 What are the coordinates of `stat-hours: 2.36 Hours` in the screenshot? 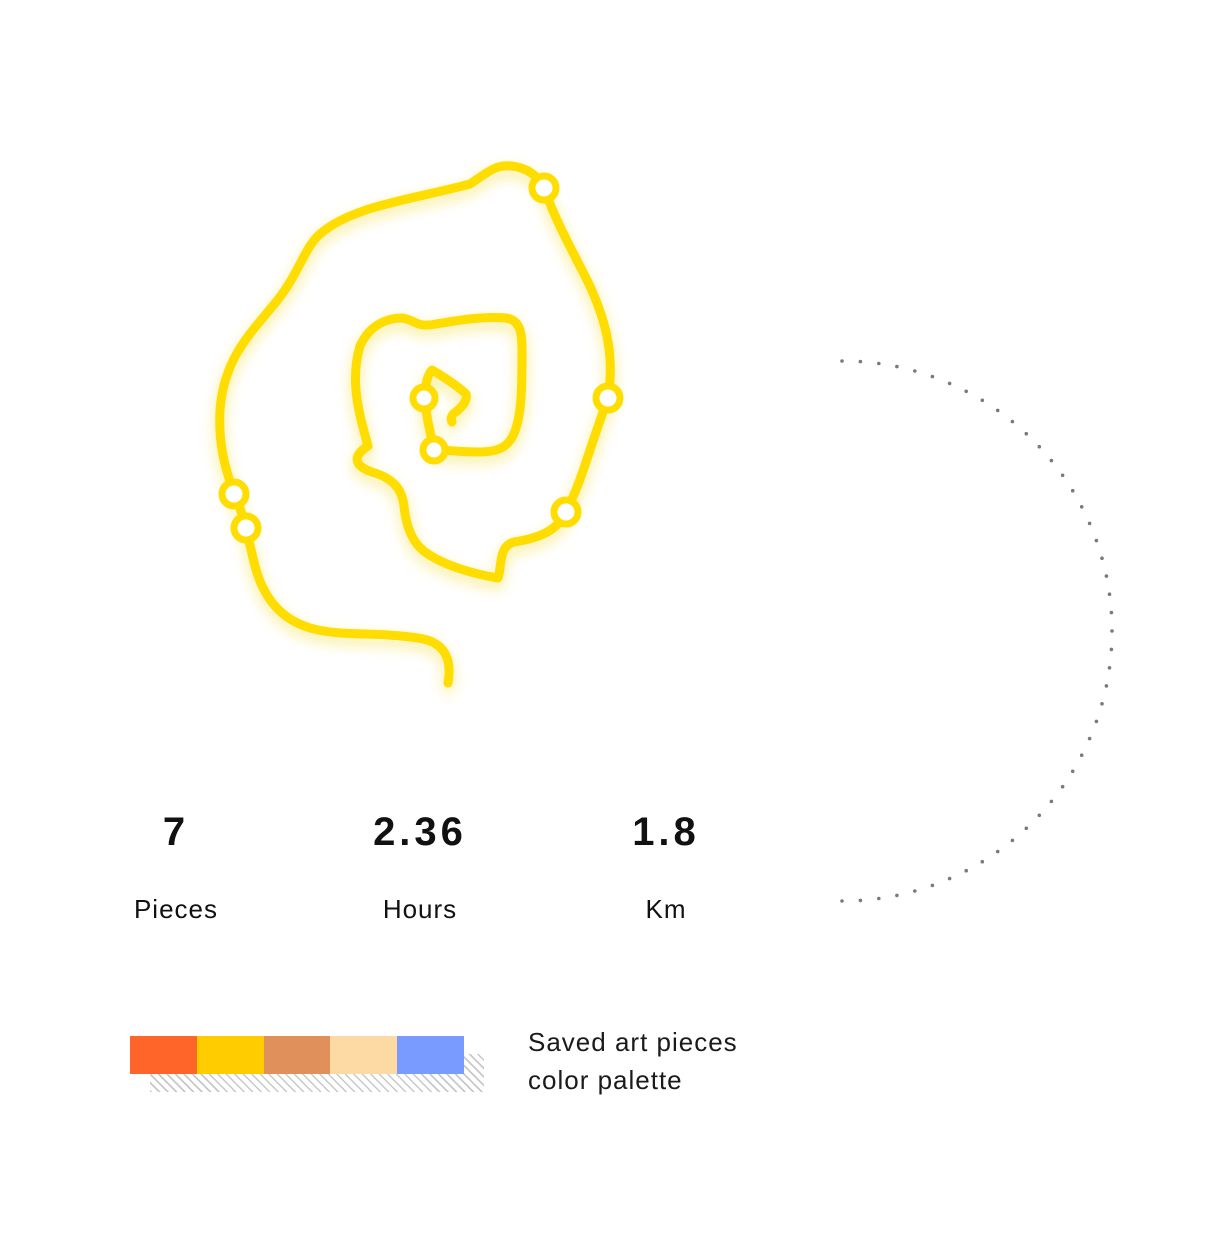 It's located at (420, 867).